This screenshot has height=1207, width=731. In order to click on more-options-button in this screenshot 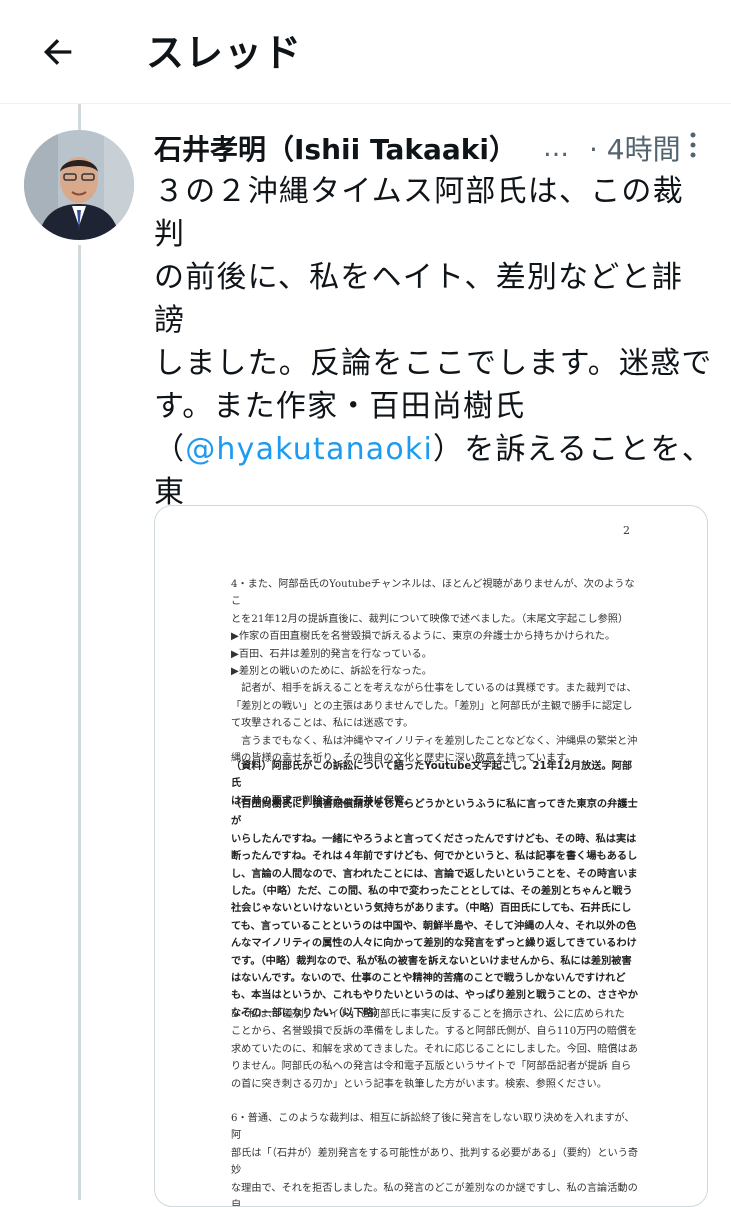, I will do `click(693, 145)`.